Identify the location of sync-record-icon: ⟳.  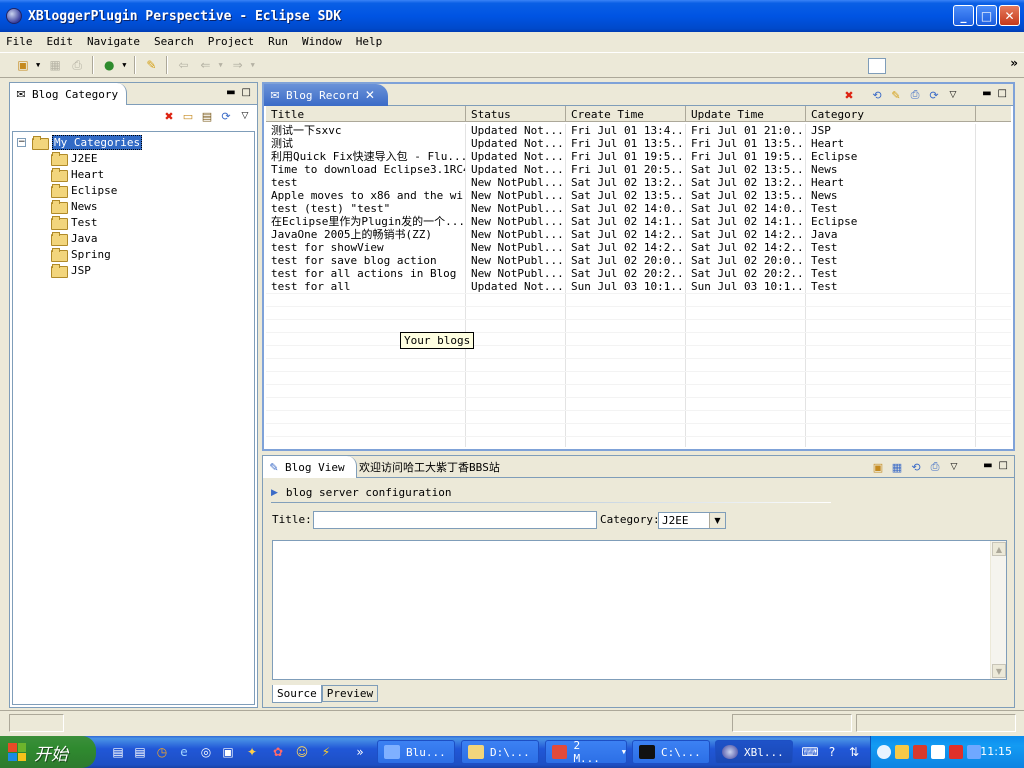
(934, 95).